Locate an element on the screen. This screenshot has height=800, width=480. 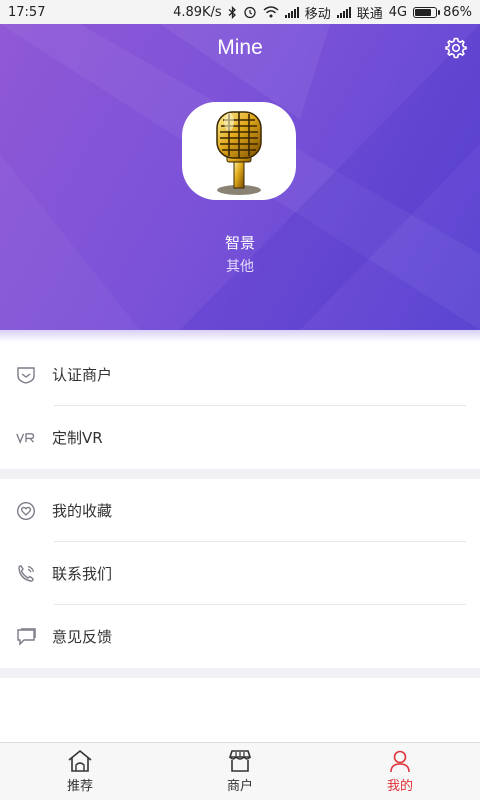
gear-icon is located at coordinates (456, 48).